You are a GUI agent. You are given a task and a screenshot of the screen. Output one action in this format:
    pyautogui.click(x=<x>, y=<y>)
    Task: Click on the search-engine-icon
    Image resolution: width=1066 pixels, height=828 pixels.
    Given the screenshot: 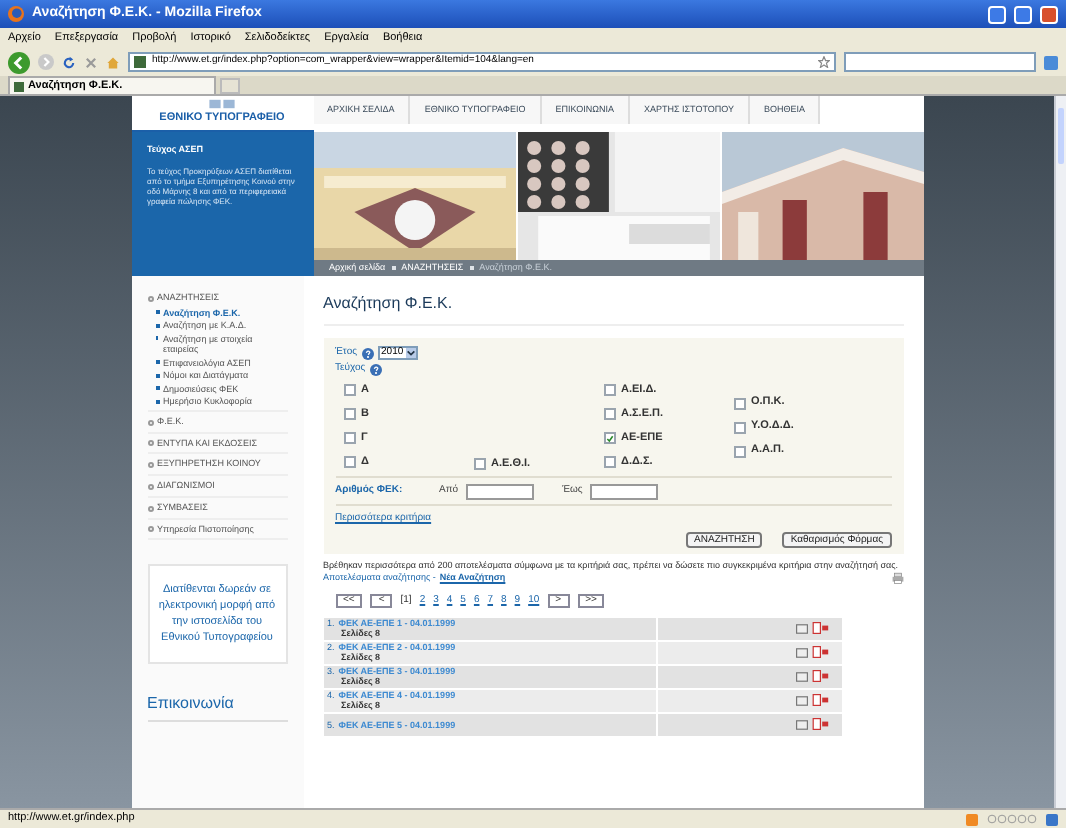 What is the action you would take?
    pyautogui.click(x=1051, y=62)
    